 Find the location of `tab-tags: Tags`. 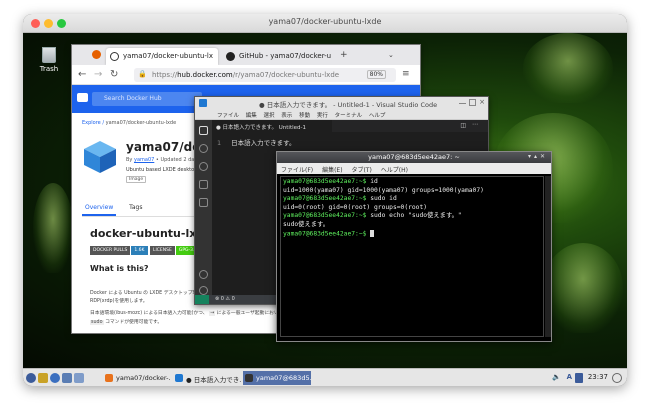

tab-tags: Tags is located at coordinates (135, 209).